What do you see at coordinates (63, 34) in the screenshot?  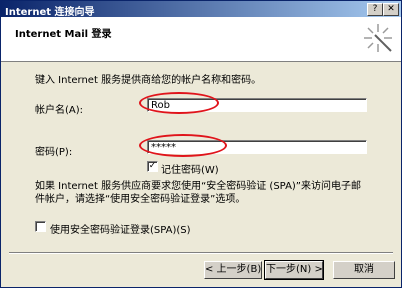 I see `page-title: Internet Mail 登录` at bounding box center [63, 34].